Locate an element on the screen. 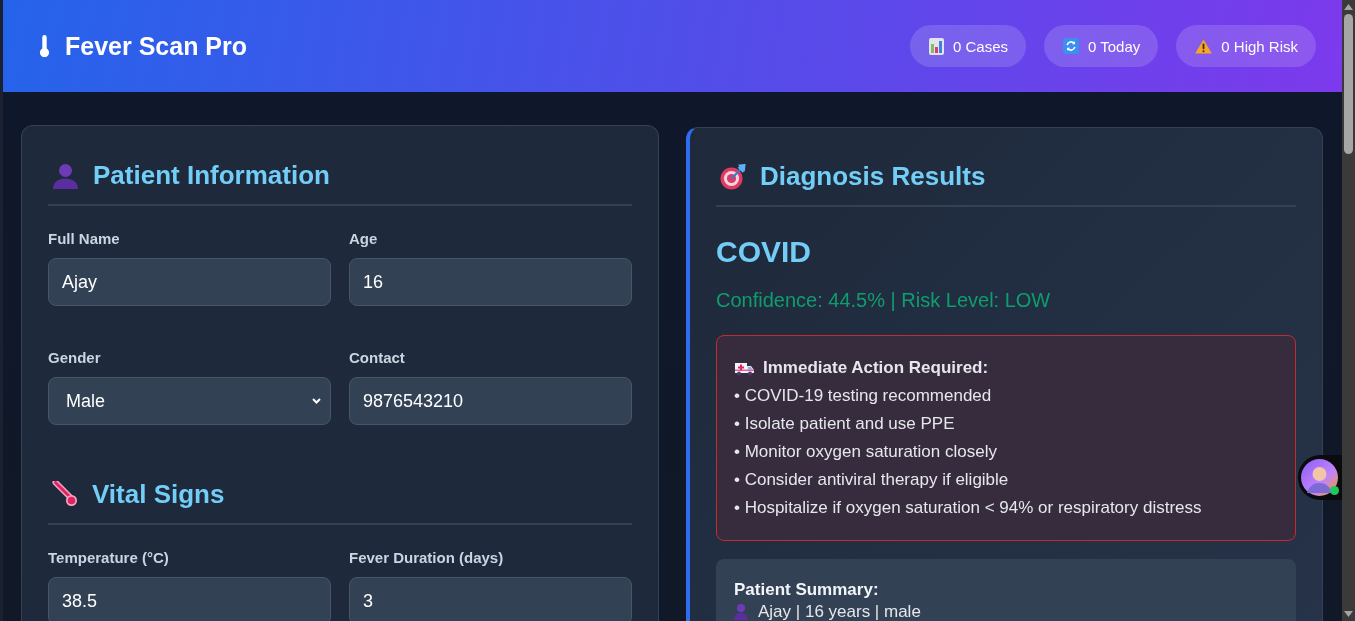 The width and height of the screenshot is (1355, 621). section-title: Diagnosis Results is located at coordinates (873, 177).